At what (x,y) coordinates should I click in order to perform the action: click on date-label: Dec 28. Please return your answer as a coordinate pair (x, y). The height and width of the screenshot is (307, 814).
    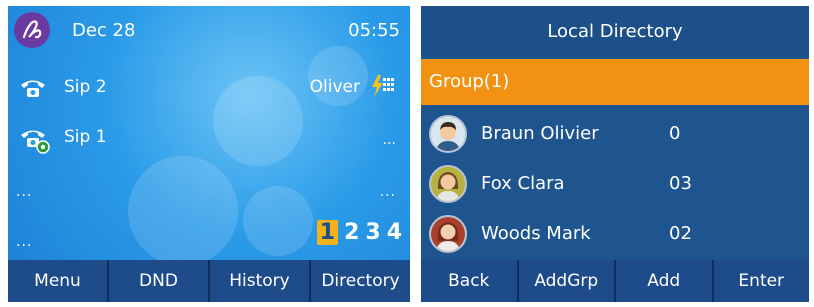
    Looking at the image, I should click on (104, 30).